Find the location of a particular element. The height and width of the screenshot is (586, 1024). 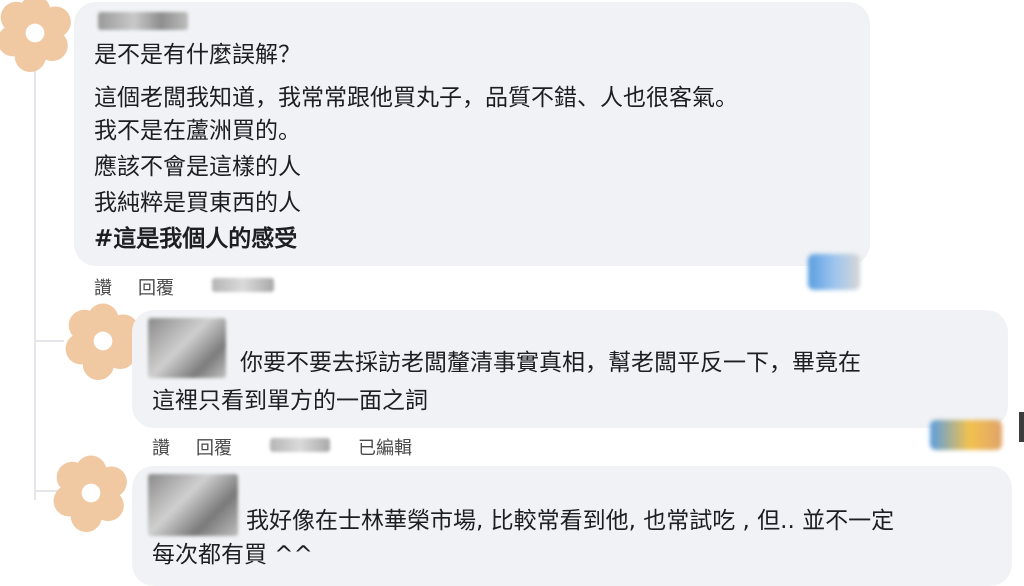

comment-text: 這裡只看到單方的一面之詞 is located at coordinates (290, 401).